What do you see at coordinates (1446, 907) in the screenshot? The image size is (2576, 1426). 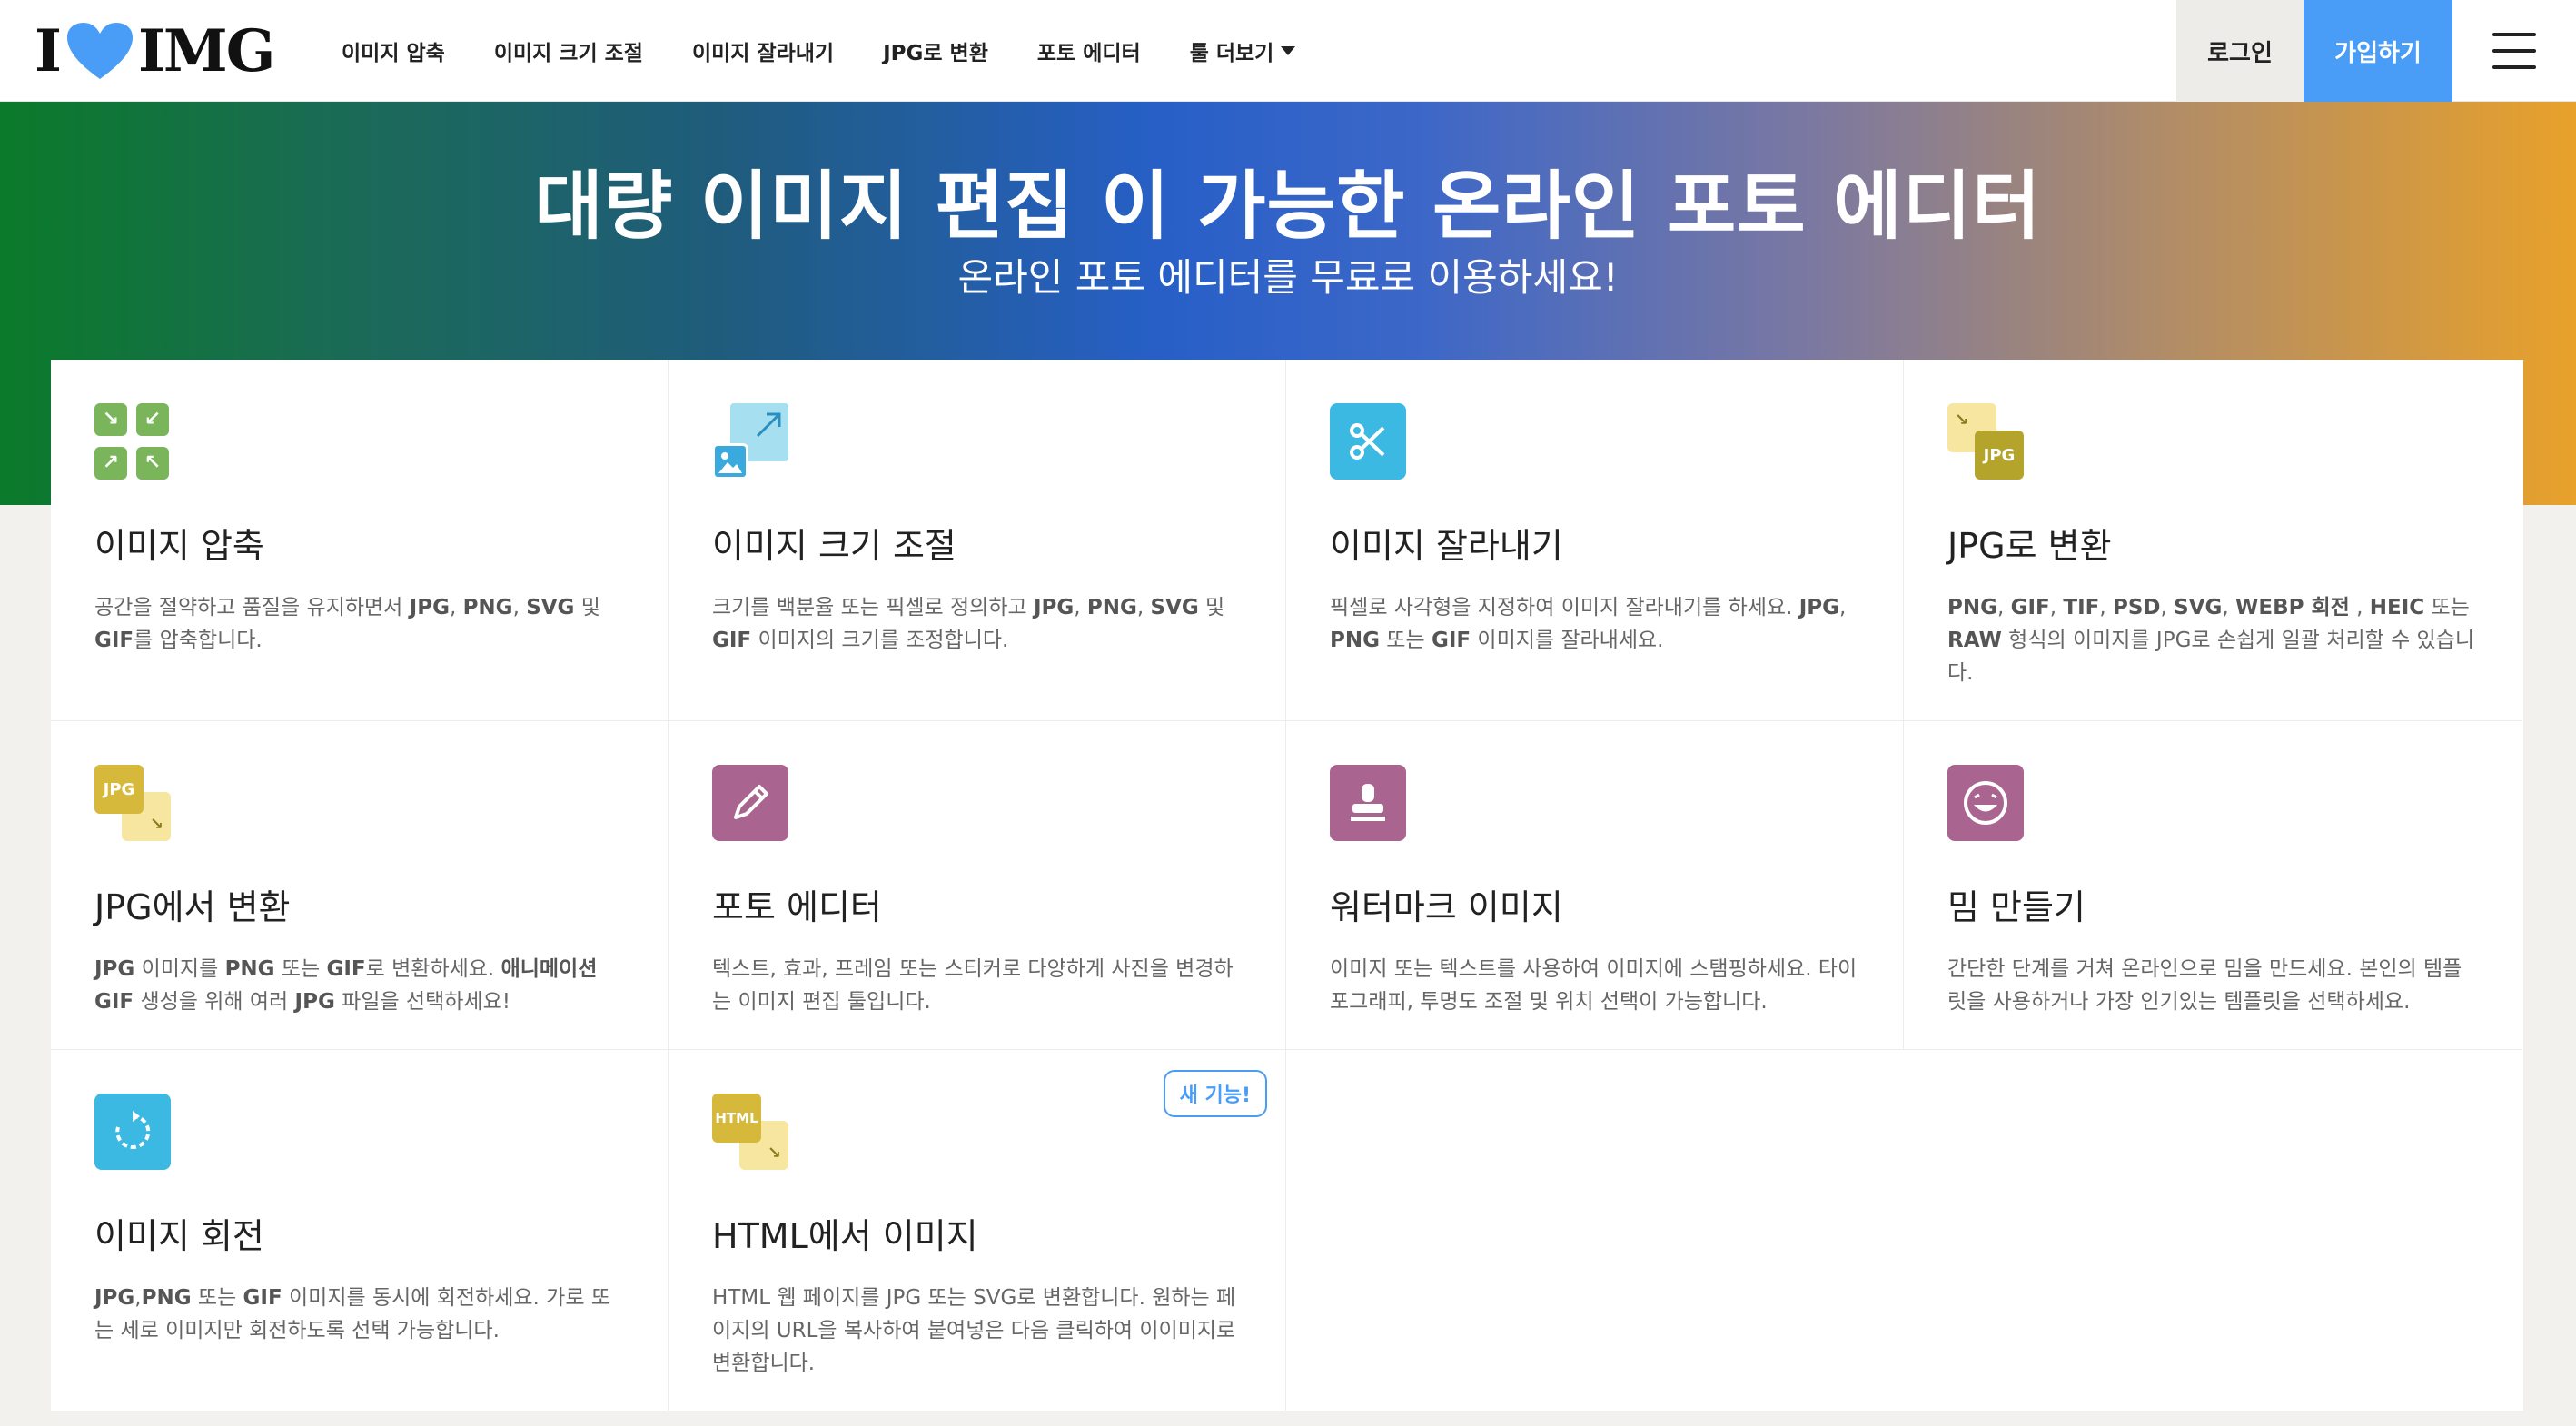 I see `tool-title: 워터마크 이미지` at bounding box center [1446, 907].